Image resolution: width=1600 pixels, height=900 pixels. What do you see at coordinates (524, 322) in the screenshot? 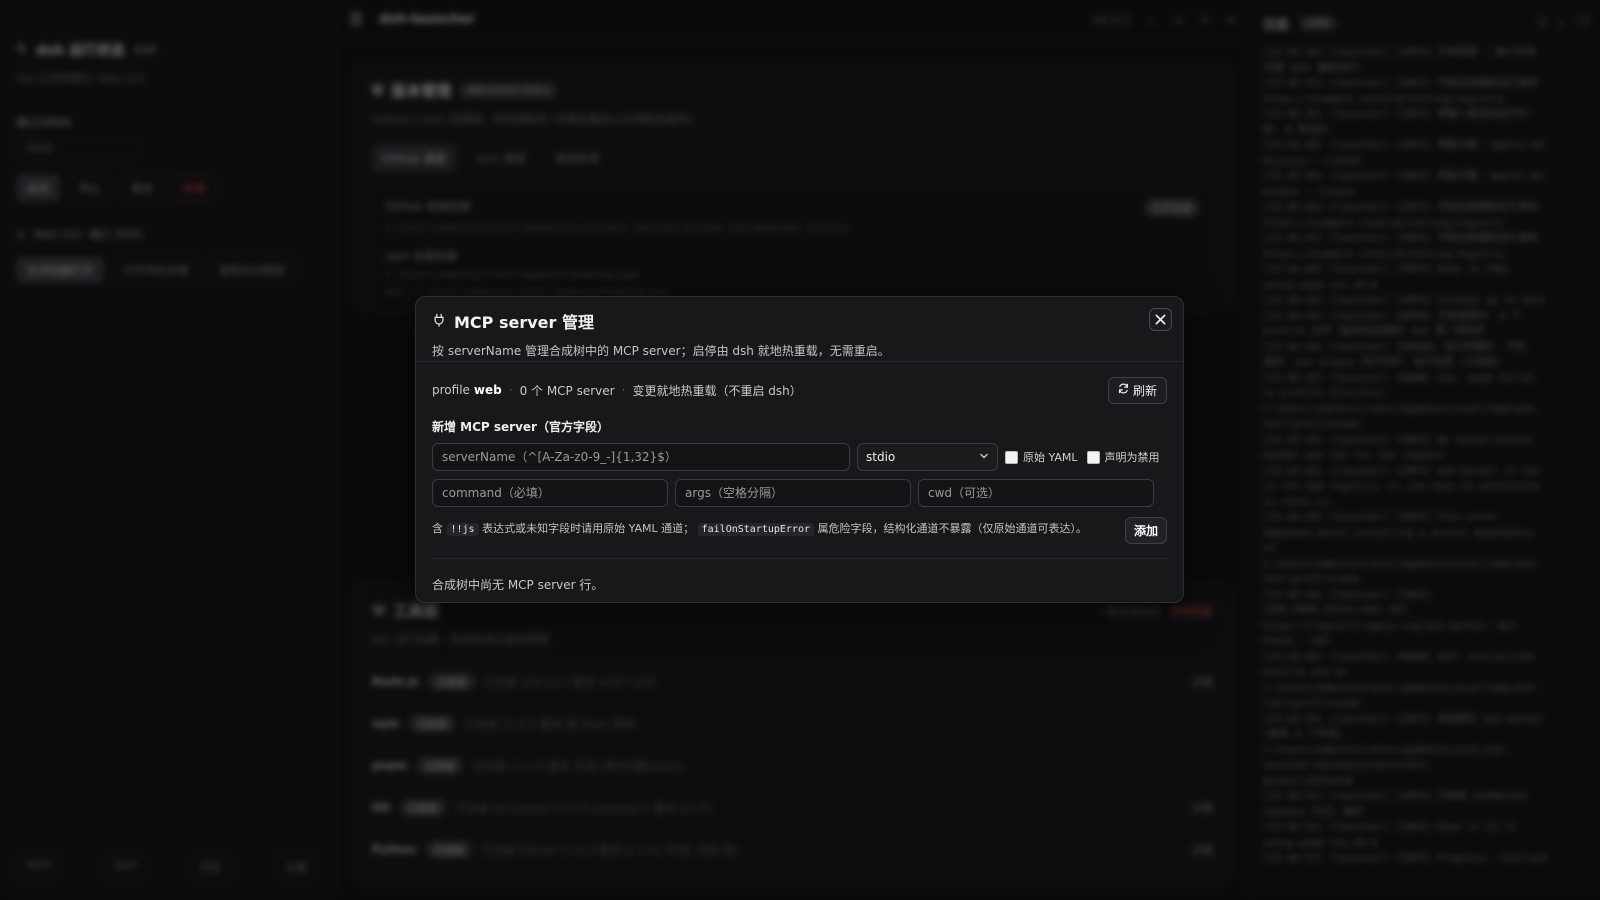
I see `dialog-title-text: MCP server 管理` at bounding box center [524, 322].